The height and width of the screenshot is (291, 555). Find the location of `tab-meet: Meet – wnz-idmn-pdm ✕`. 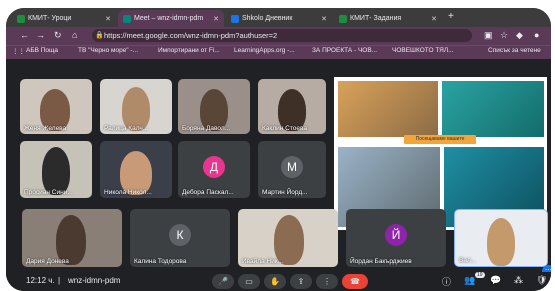

tab-meet: Meet – wnz-idmn-pdm ✕ is located at coordinates (171, 18).